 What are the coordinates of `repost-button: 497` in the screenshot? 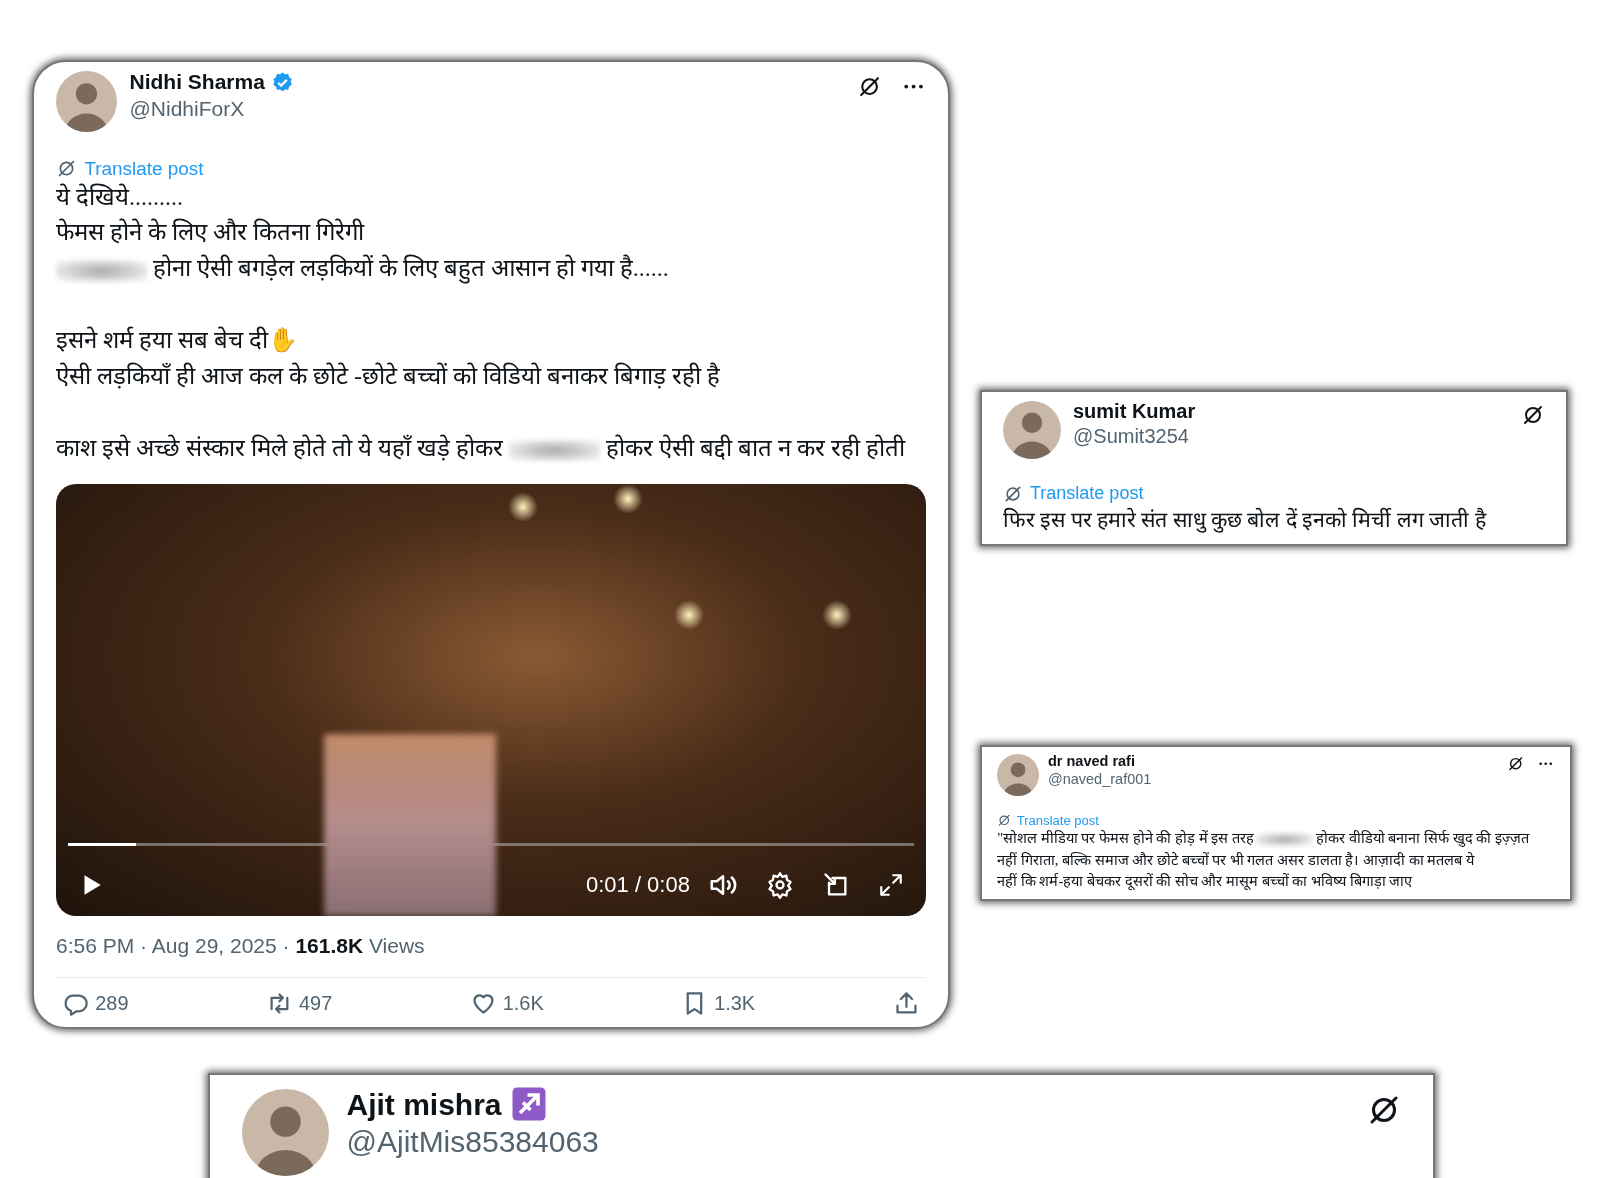 It's located at (299, 1003).